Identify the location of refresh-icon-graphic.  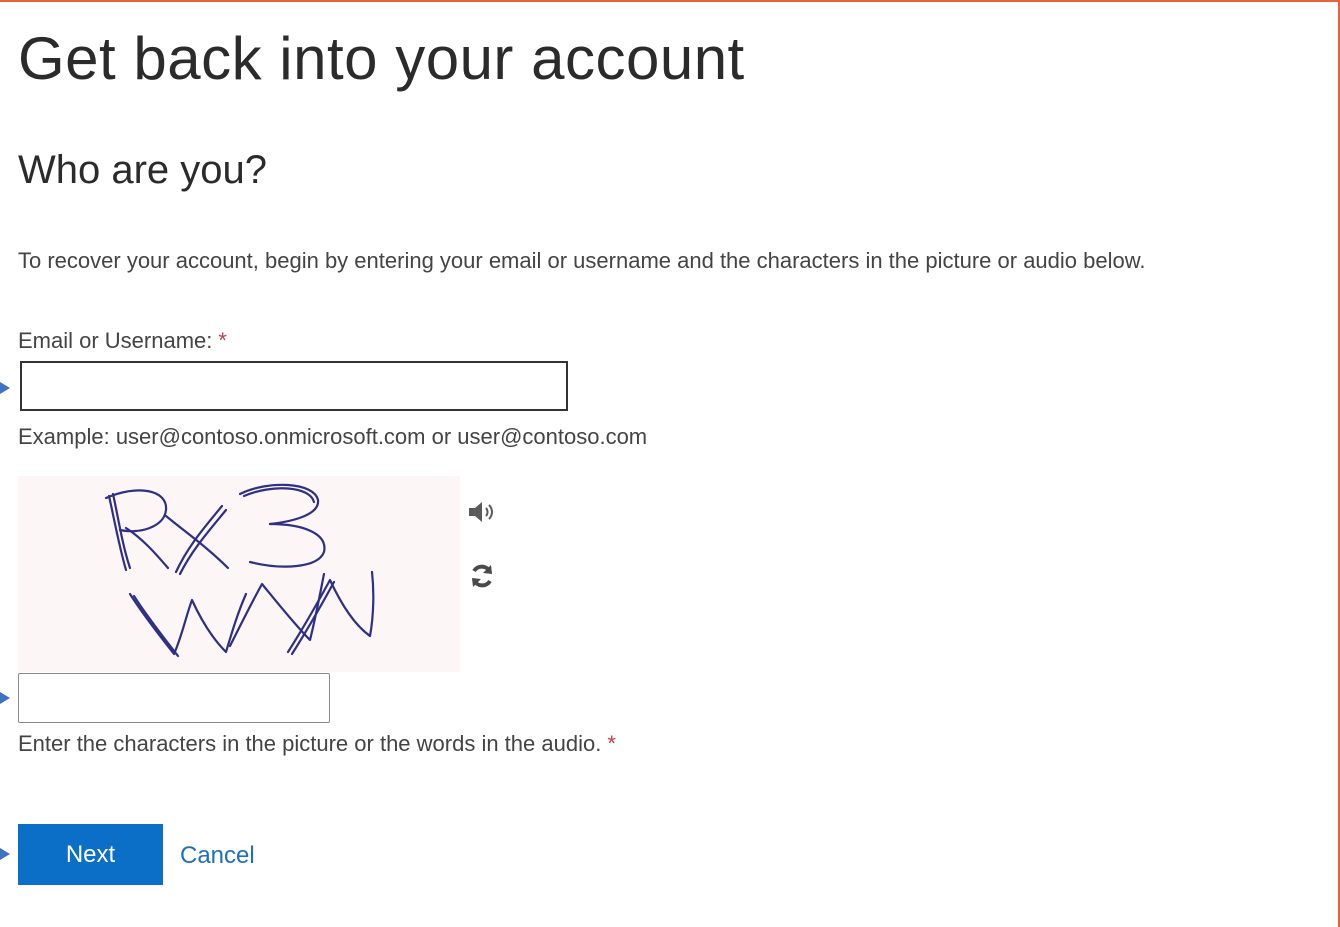
(482, 576).